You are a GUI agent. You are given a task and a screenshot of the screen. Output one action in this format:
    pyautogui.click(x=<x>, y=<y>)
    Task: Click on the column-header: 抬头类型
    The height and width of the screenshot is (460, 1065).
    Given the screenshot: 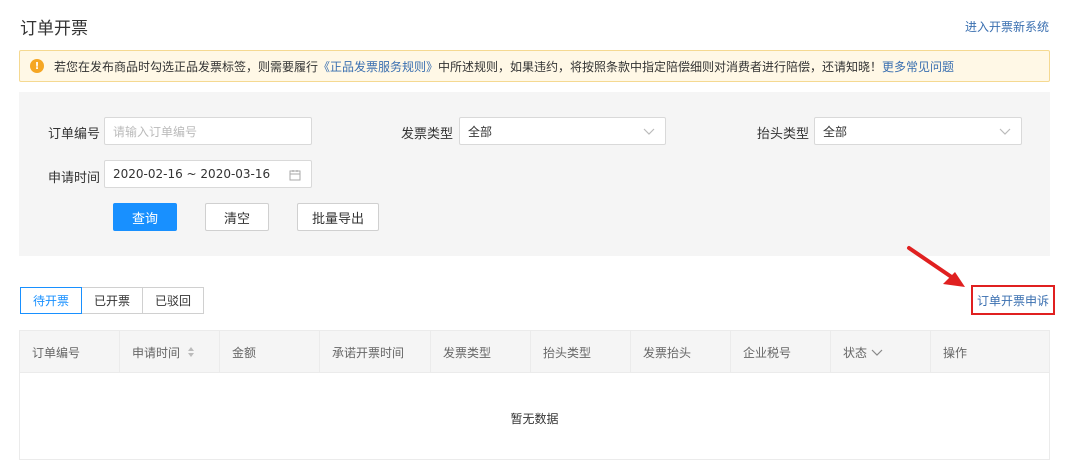 What is the action you would take?
    pyautogui.click(x=581, y=352)
    